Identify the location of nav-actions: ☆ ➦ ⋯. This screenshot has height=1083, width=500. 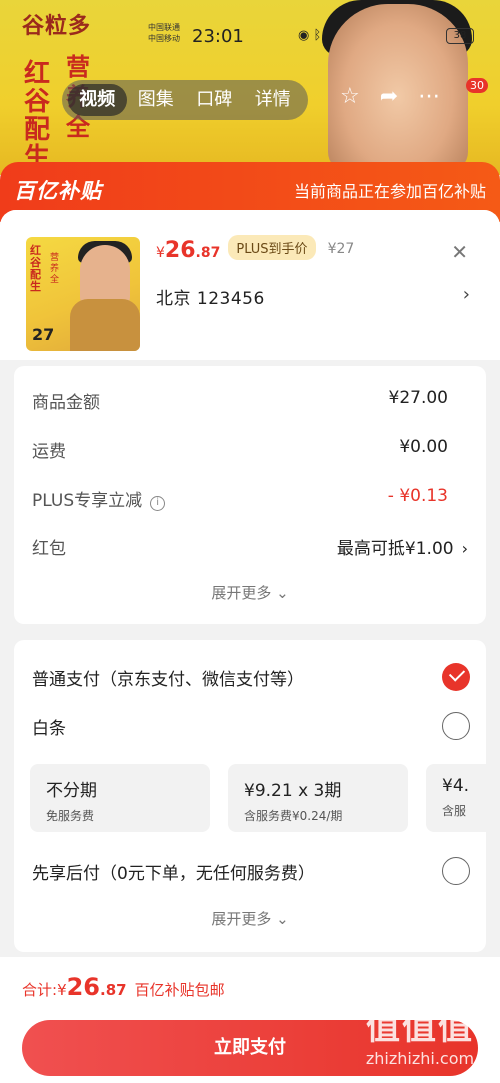
(390, 96).